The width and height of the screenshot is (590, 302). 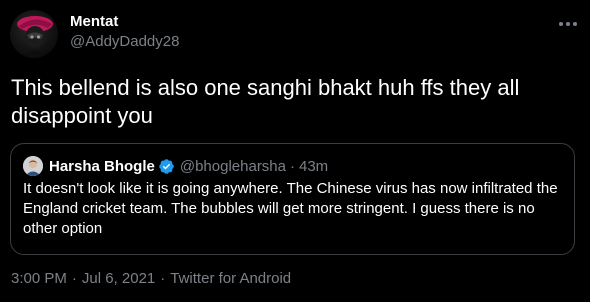 I want to click on tweet-date: Jul 6, 2021, so click(x=118, y=278).